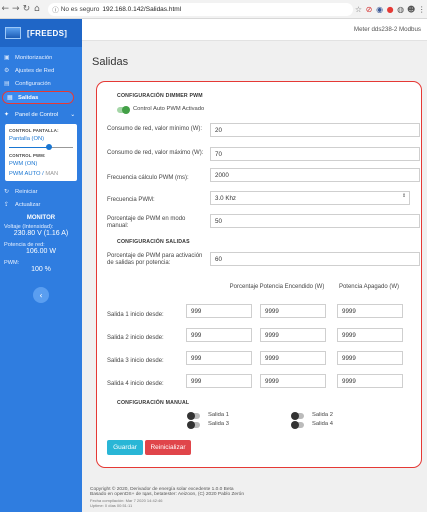 This screenshot has width=427, height=512. I want to click on salida-4-off-input: 9999, so click(370, 381).